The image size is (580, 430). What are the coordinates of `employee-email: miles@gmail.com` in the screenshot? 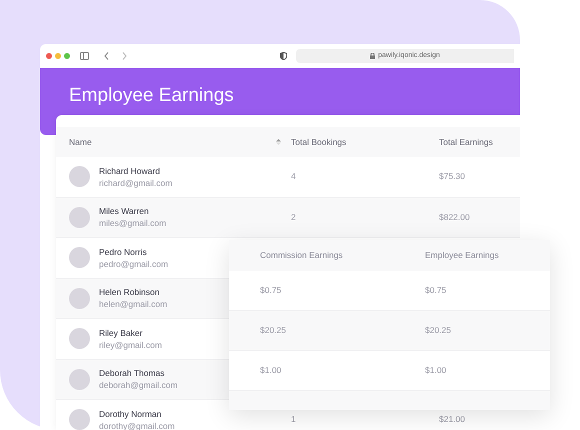 It's located at (132, 223).